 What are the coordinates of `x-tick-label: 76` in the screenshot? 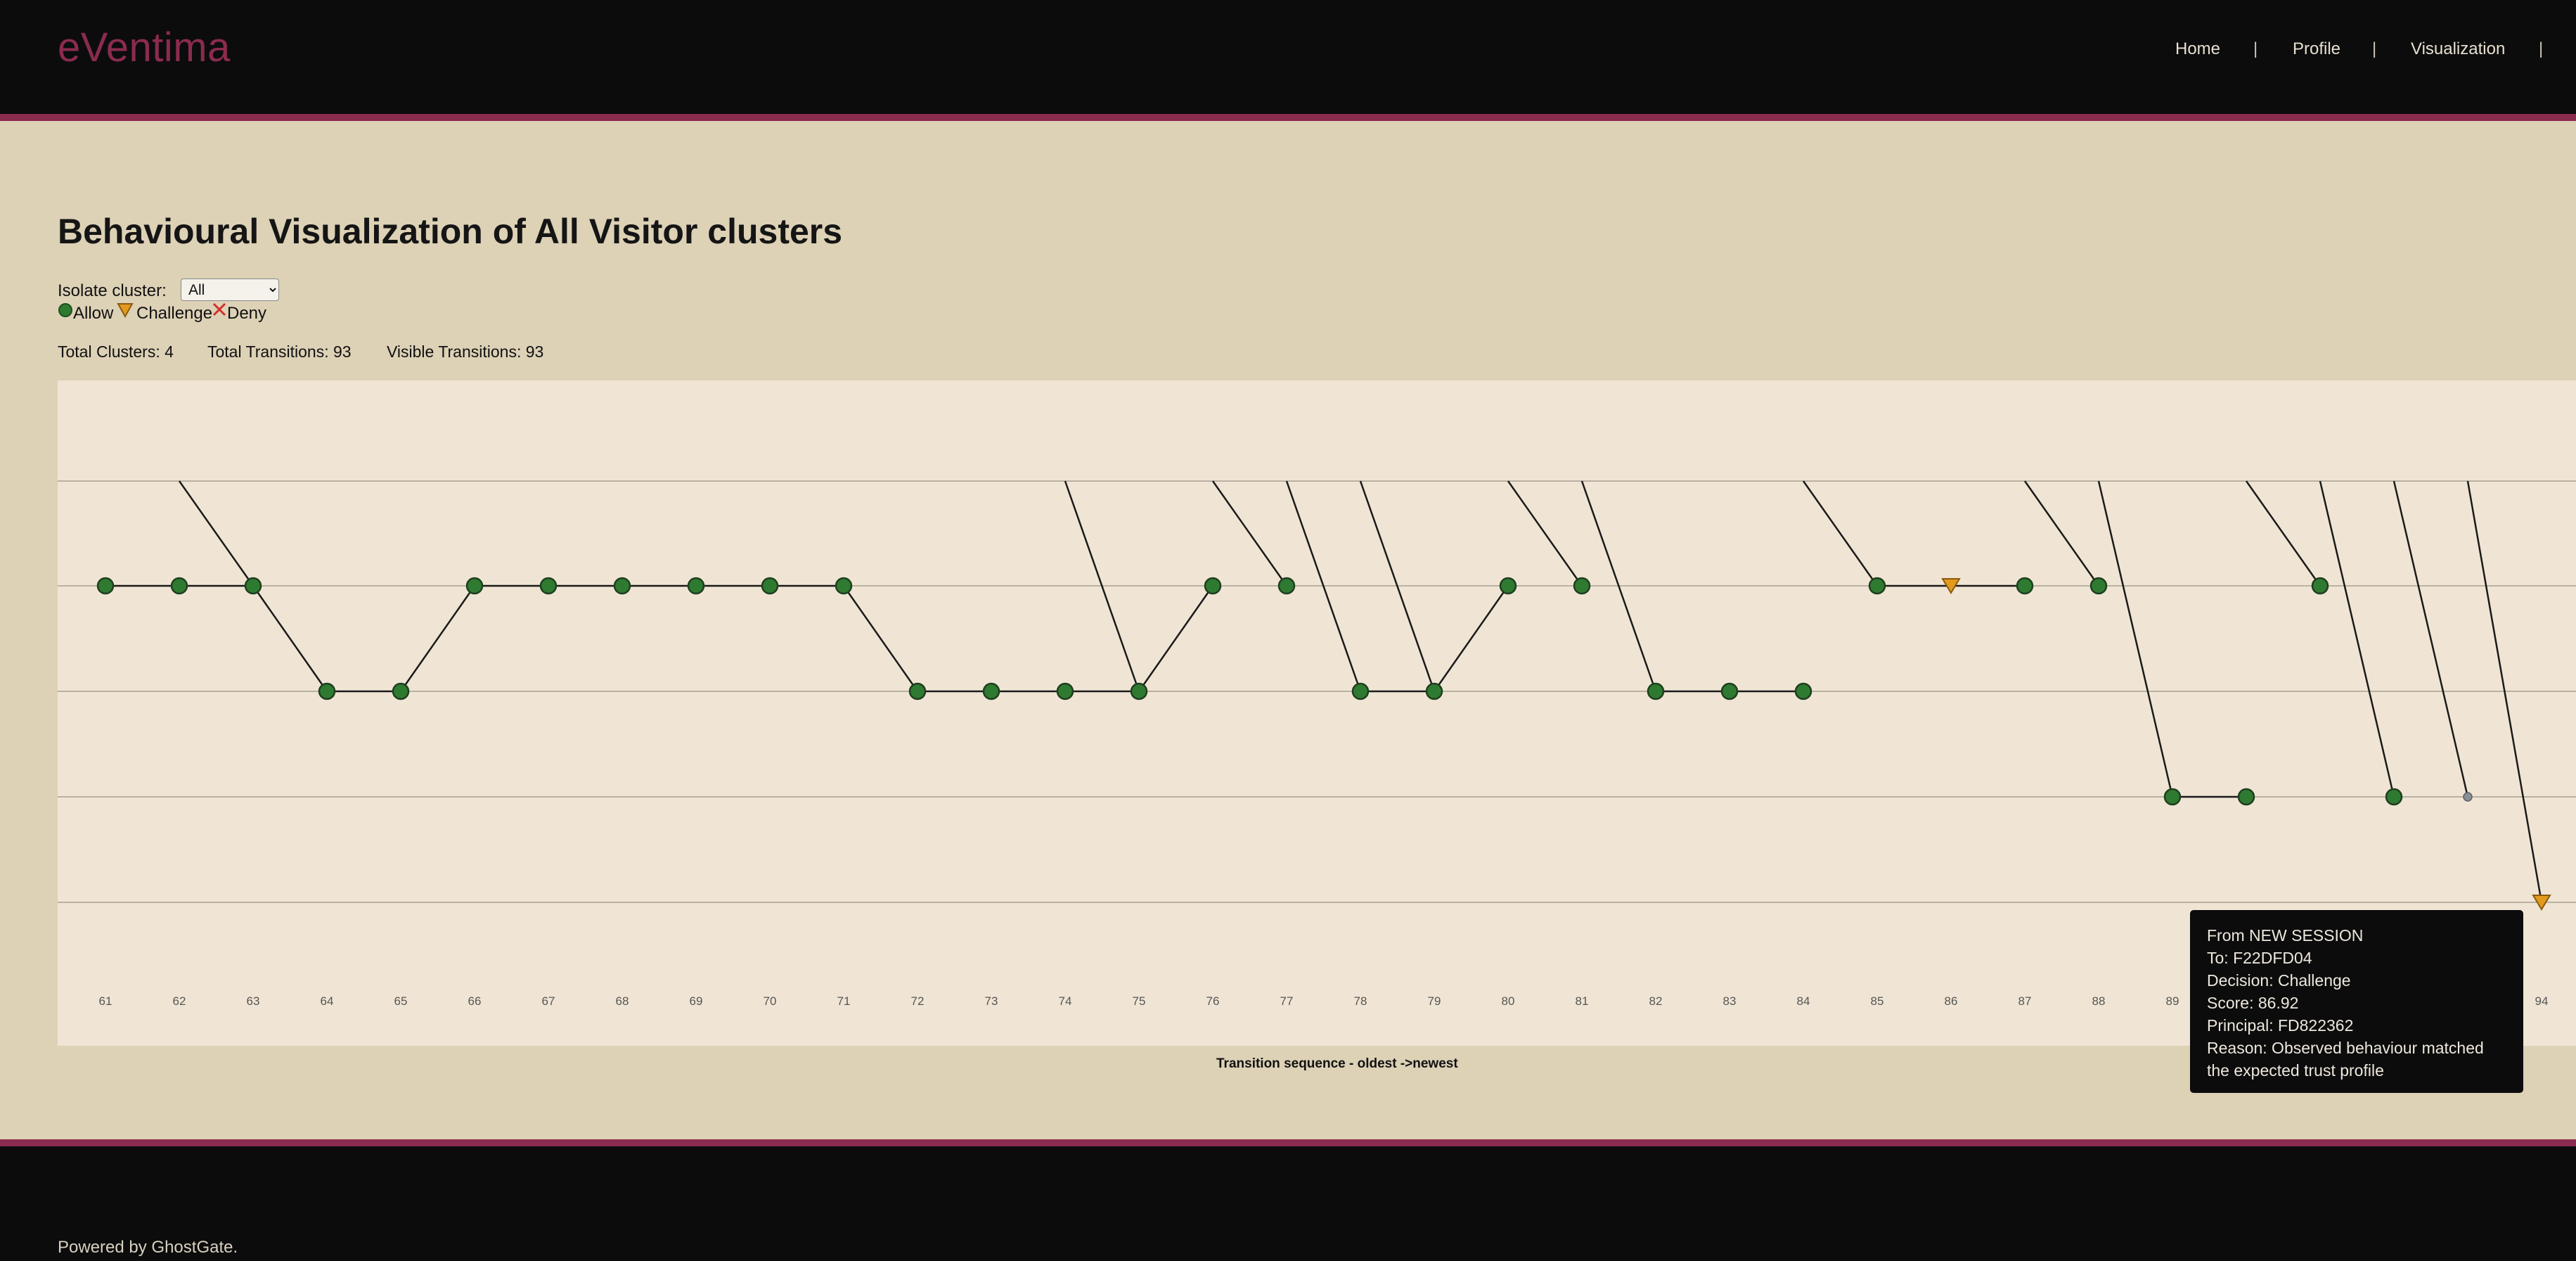 It's located at (1213, 1001).